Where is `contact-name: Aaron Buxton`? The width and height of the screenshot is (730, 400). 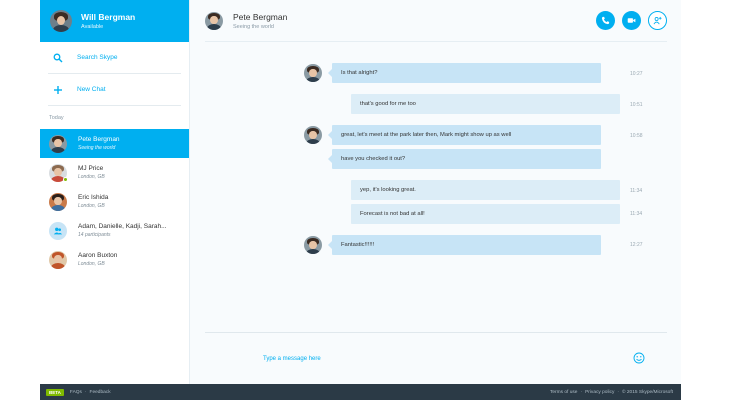
contact-name: Aaron Buxton is located at coordinates (98, 255).